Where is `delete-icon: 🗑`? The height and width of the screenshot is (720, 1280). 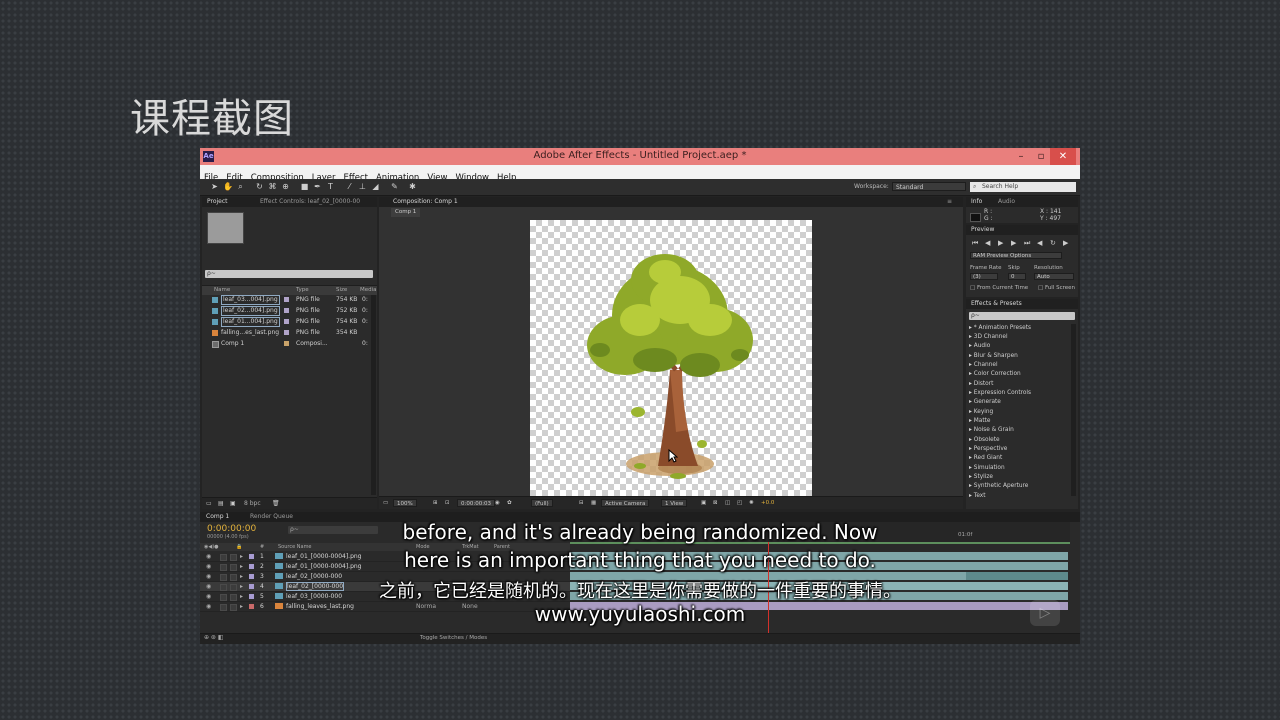
delete-icon: 🗑 is located at coordinates (276, 503).